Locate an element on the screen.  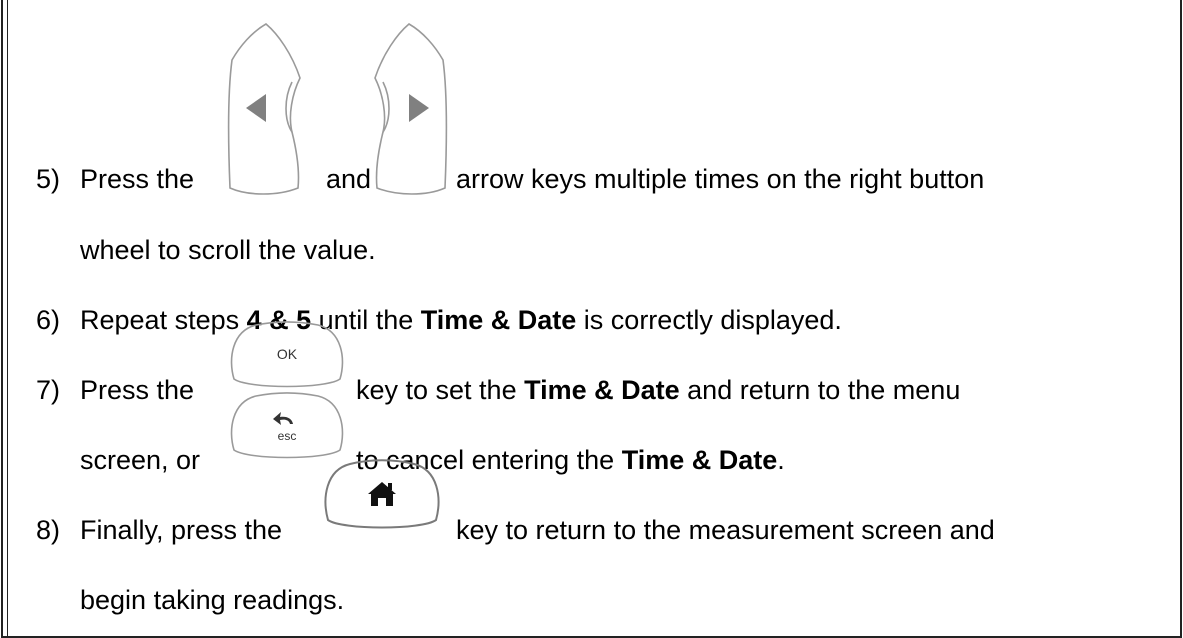
step-text: screen, or is located at coordinates (140, 460).